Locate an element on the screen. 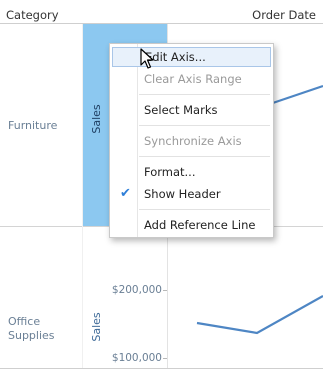 The width and height of the screenshot is (323, 371). menu-item-select-marks-label: Select Marks is located at coordinates (181, 110).